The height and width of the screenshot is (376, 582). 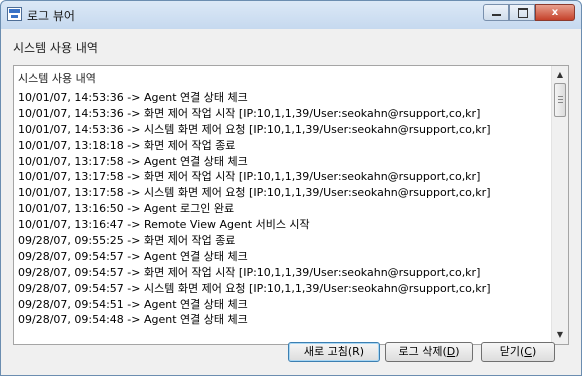 I want to click on log-row: 10/01/07, 13:16:50 -> Agent 로그인 완료, so click(x=284, y=209).